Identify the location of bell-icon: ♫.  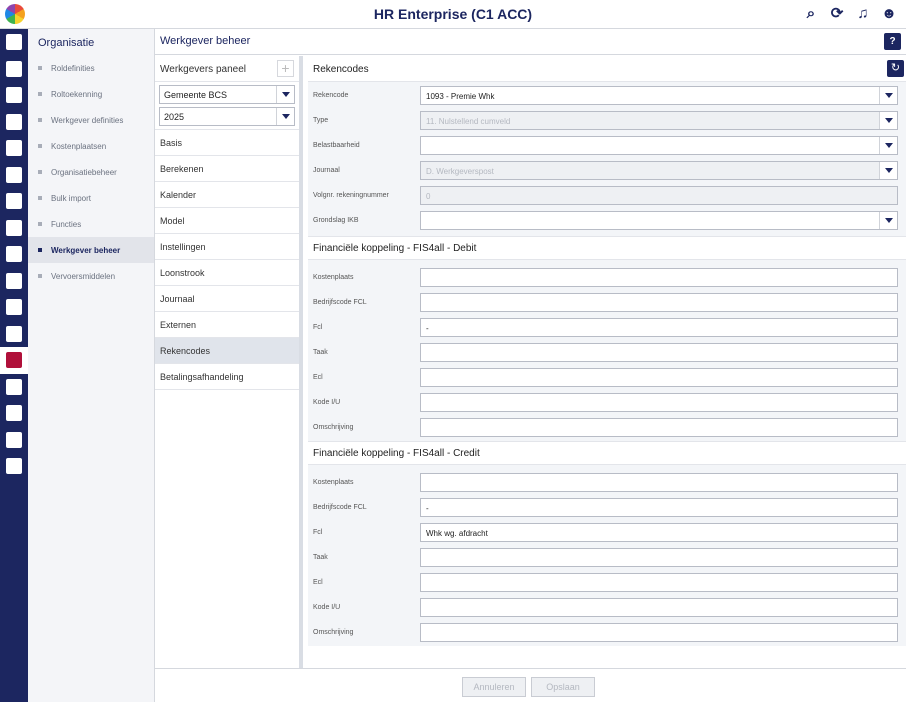
(863, 14).